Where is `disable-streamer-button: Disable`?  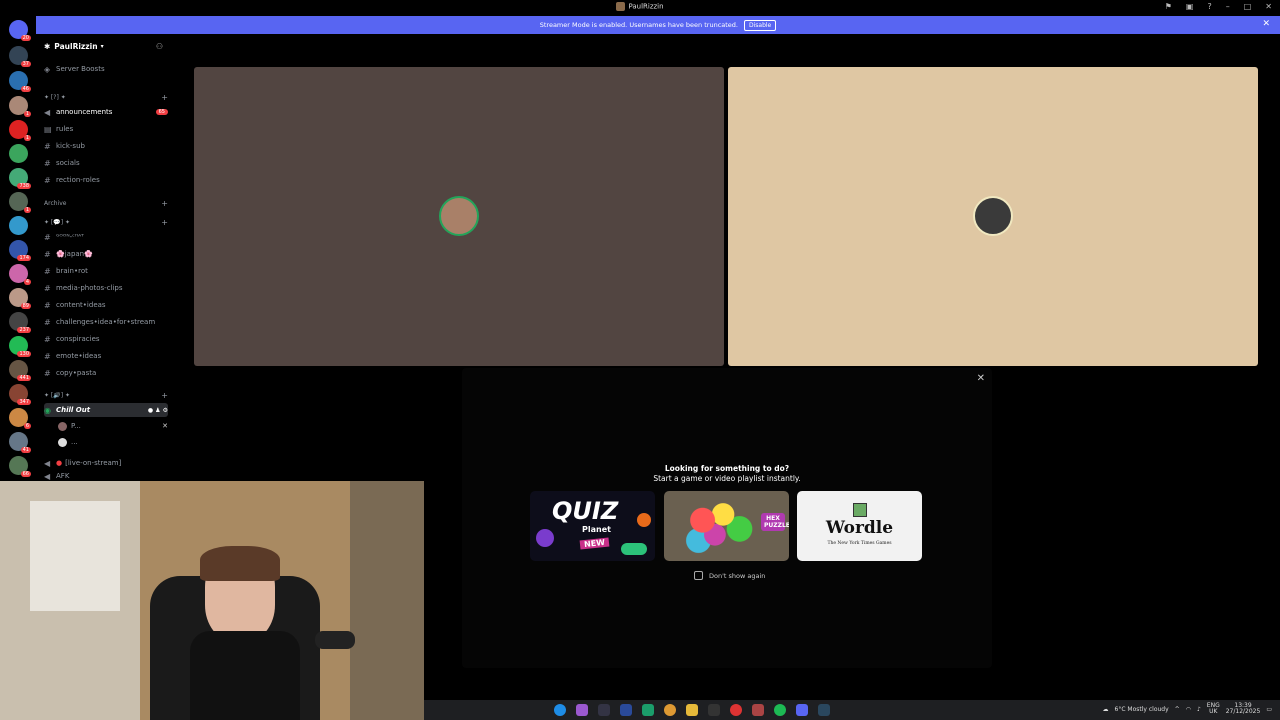 disable-streamer-button: Disable is located at coordinates (760, 25).